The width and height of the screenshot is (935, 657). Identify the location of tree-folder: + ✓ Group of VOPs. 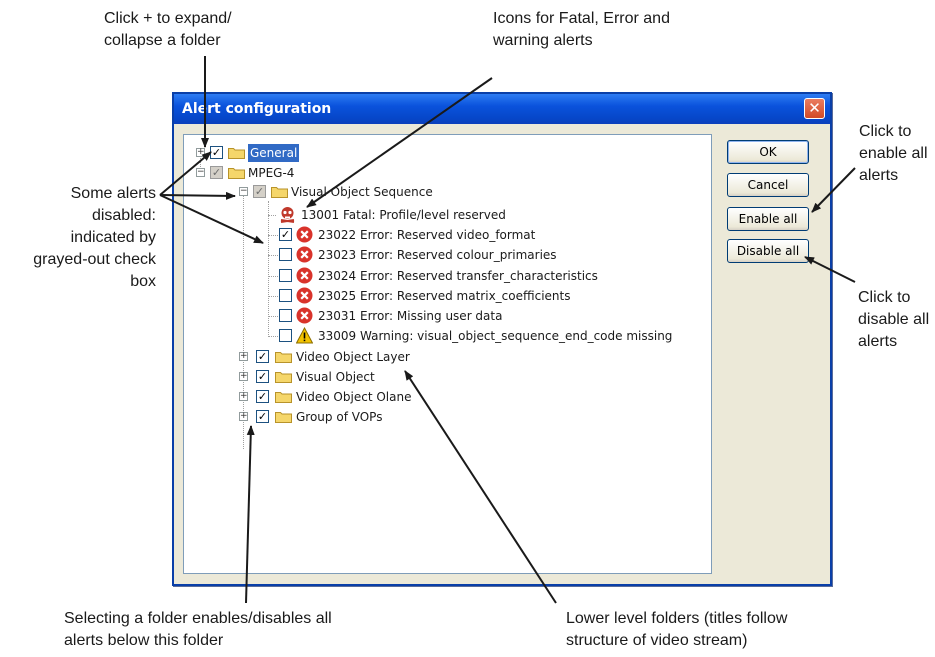
(349, 417).